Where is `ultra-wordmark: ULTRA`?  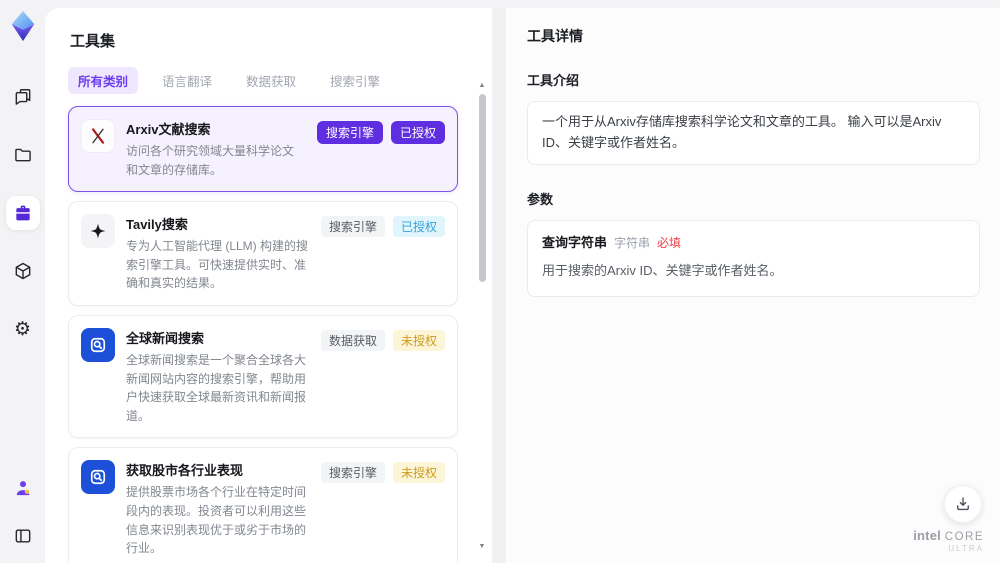
ultra-wordmark: ULTRA is located at coordinates (966, 548).